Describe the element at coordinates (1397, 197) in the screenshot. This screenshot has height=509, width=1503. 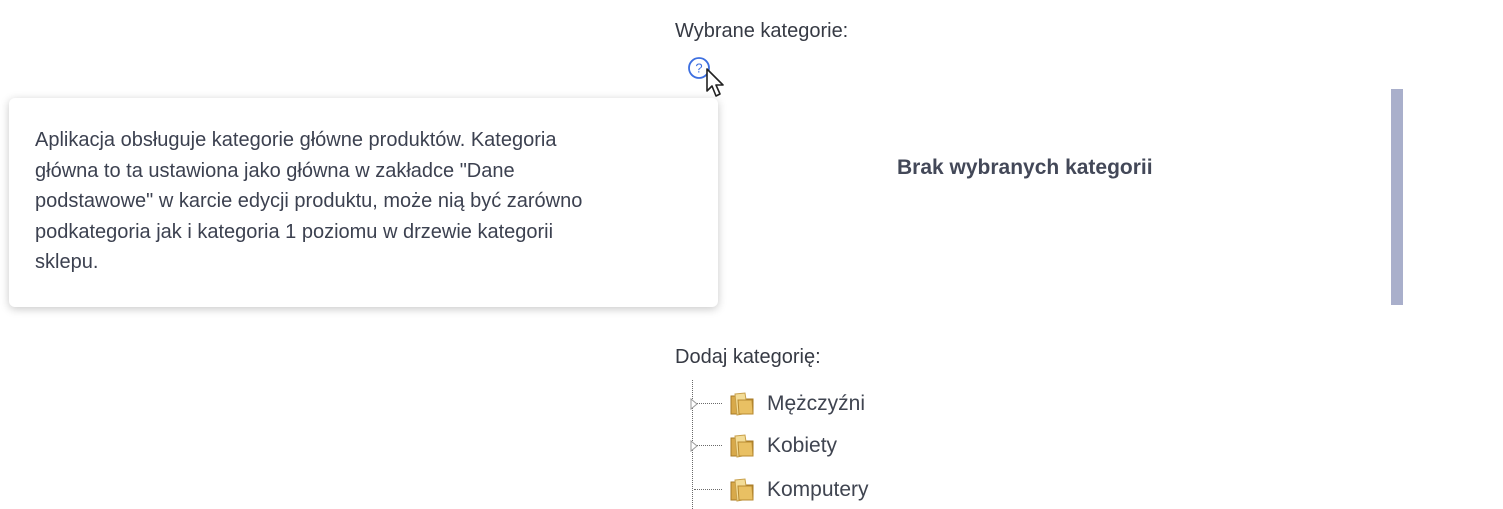
I see `scrollbar` at that location.